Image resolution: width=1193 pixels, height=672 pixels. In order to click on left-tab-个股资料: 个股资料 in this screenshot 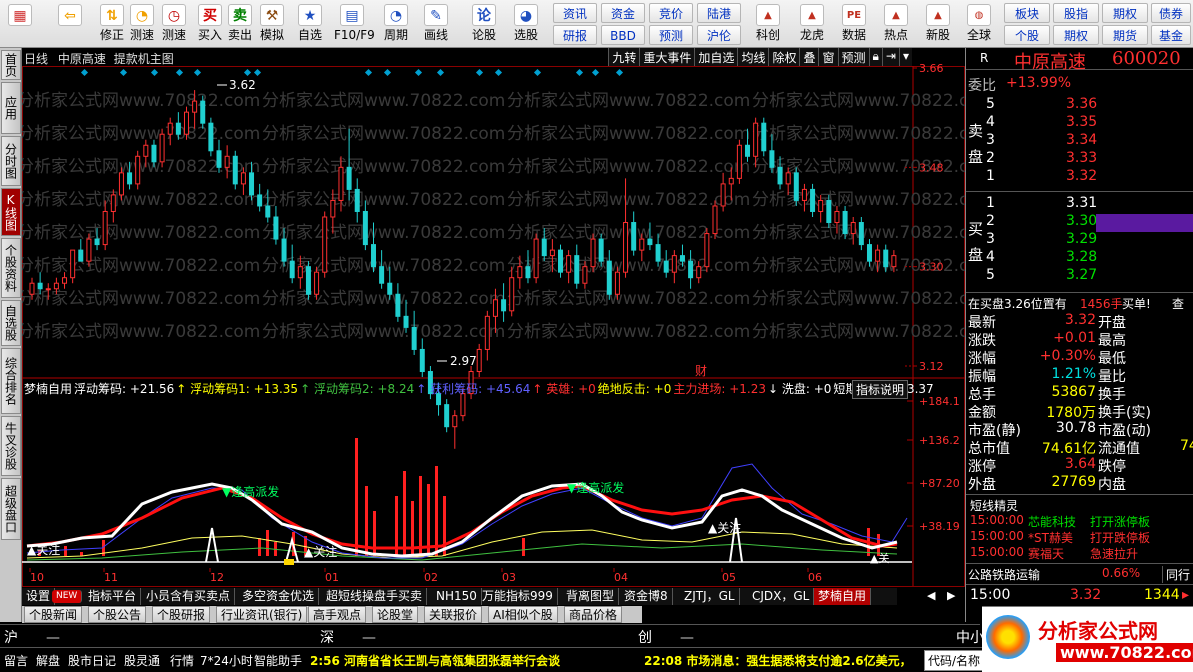, I will do `click(11, 268)`.